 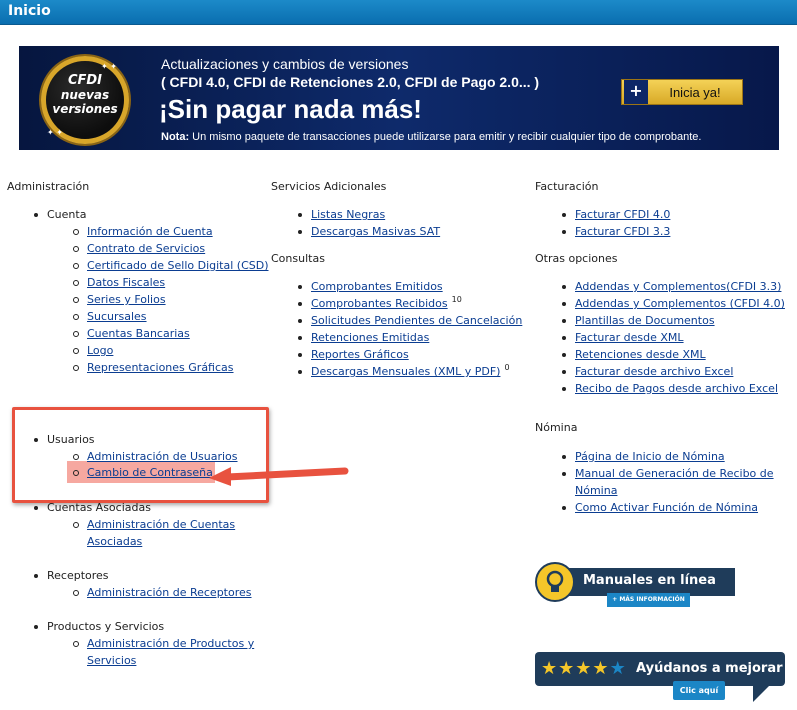 I want to click on link-retenciones-emitidas: Retenciones Emitidas, so click(x=363, y=337).